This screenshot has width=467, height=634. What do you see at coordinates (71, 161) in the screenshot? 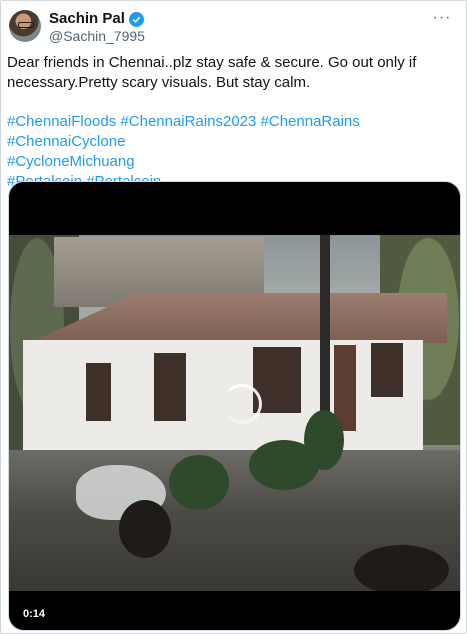
I see `hashtag-link: #CycloneMichuang` at bounding box center [71, 161].